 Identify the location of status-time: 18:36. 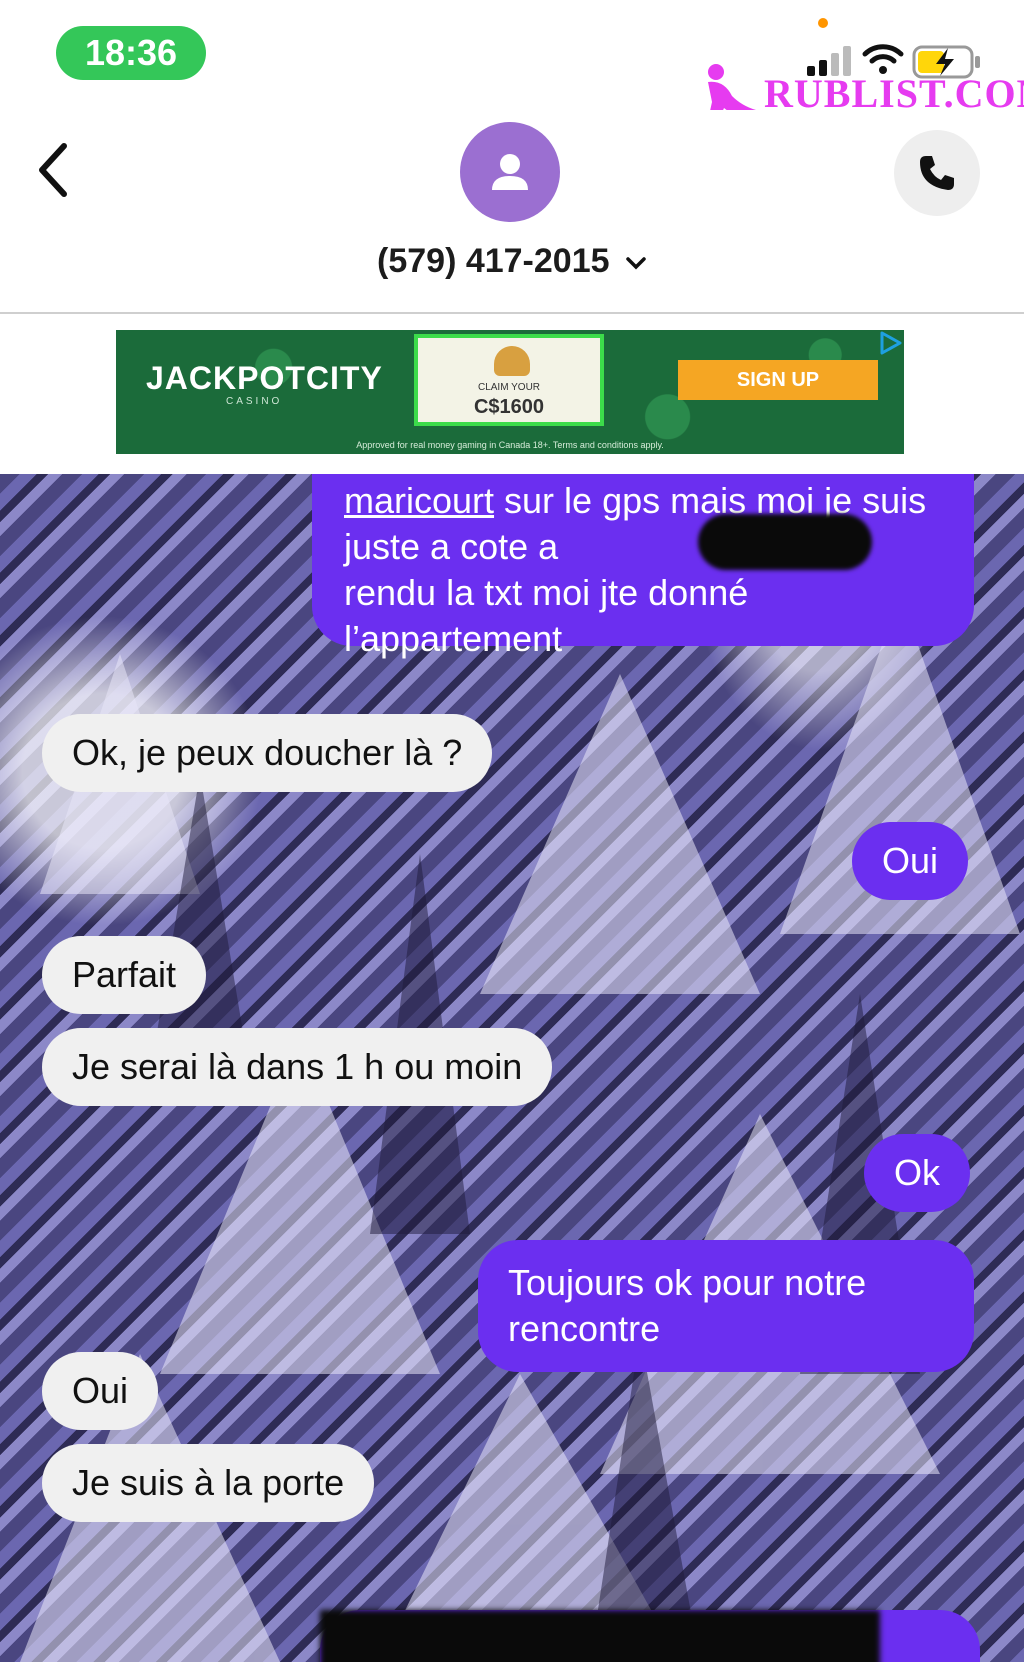
(131, 53).